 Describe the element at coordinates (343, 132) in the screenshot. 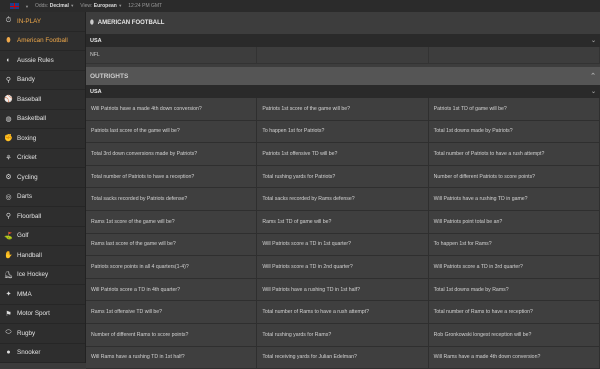

I see `market-cell: To happen 1st for Patriots?` at that location.